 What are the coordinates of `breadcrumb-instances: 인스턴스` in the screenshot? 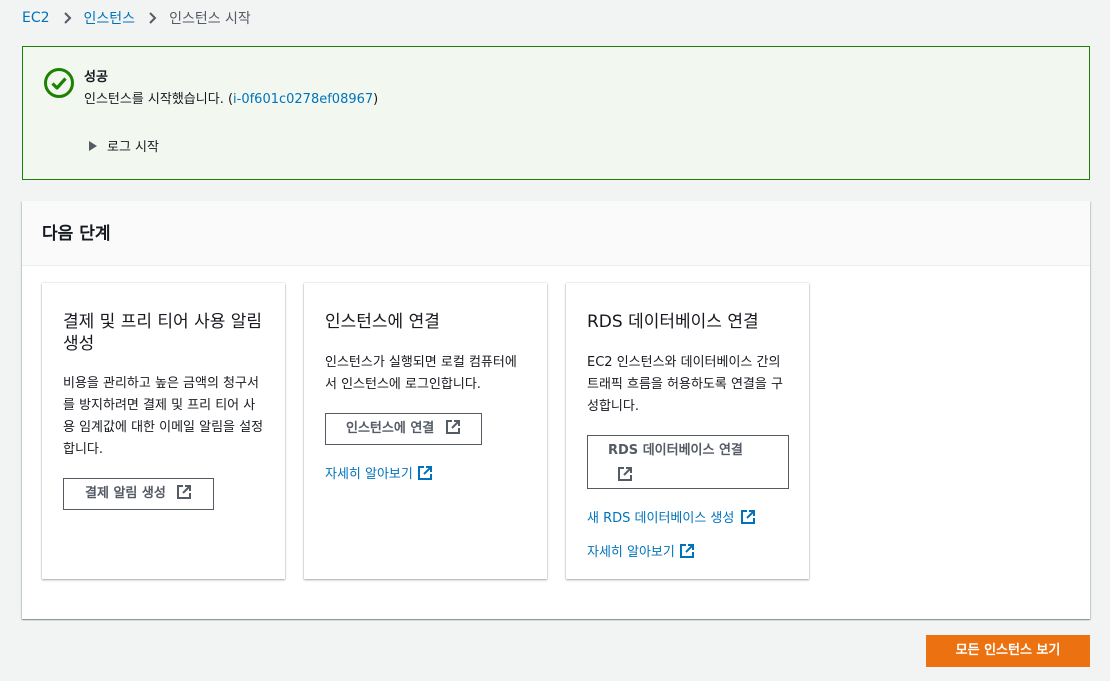 It's located at (110, 18).